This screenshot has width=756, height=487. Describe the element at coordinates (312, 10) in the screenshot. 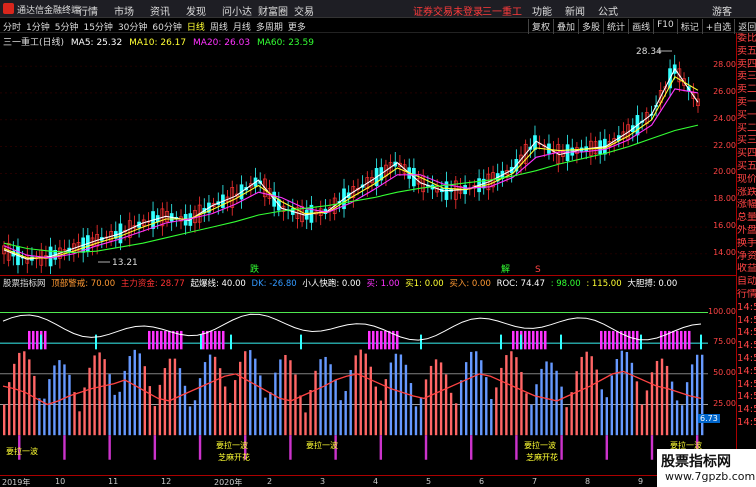

I see `menu-item-trade: 交易` at that location.